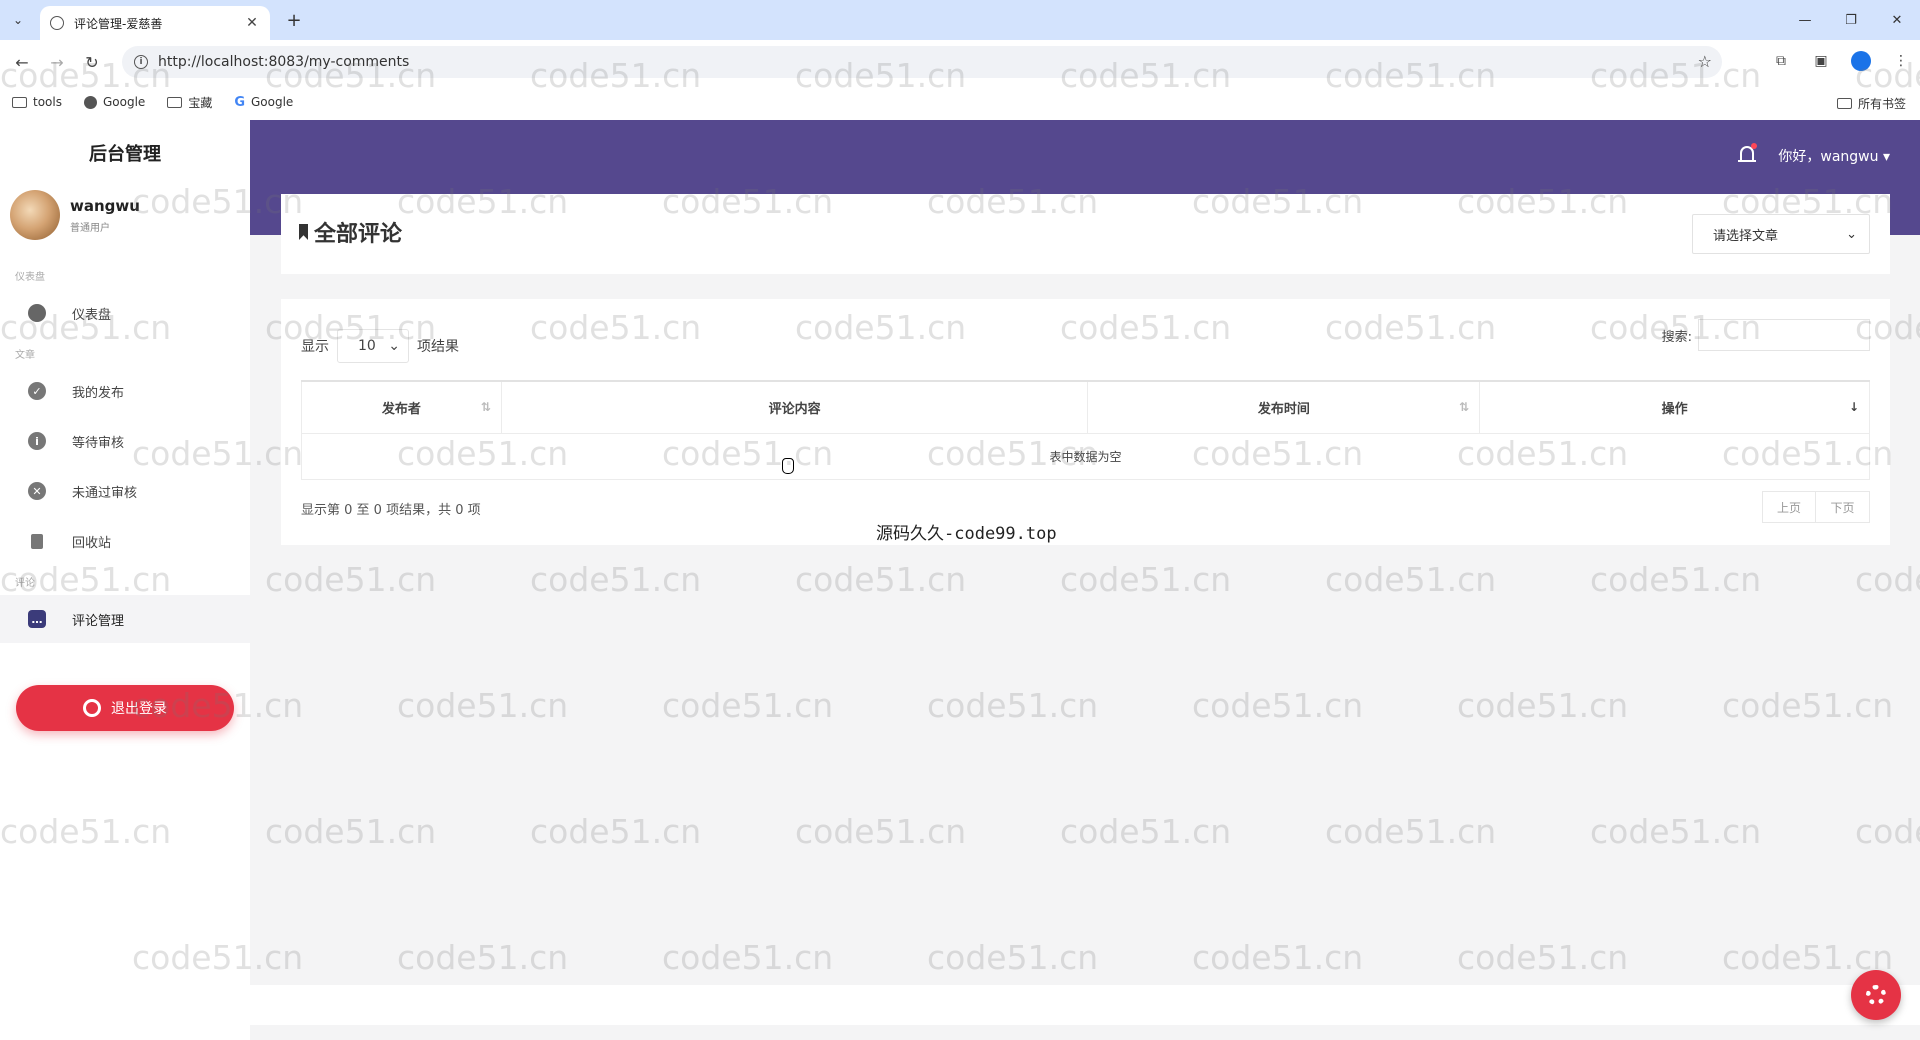 This screenshot has width=1920, height=1040. What do you see at coordinates (1821, 61) in the screenshot?
I see `side-panel-icon: ▣` at bounding box center [1821, 61].